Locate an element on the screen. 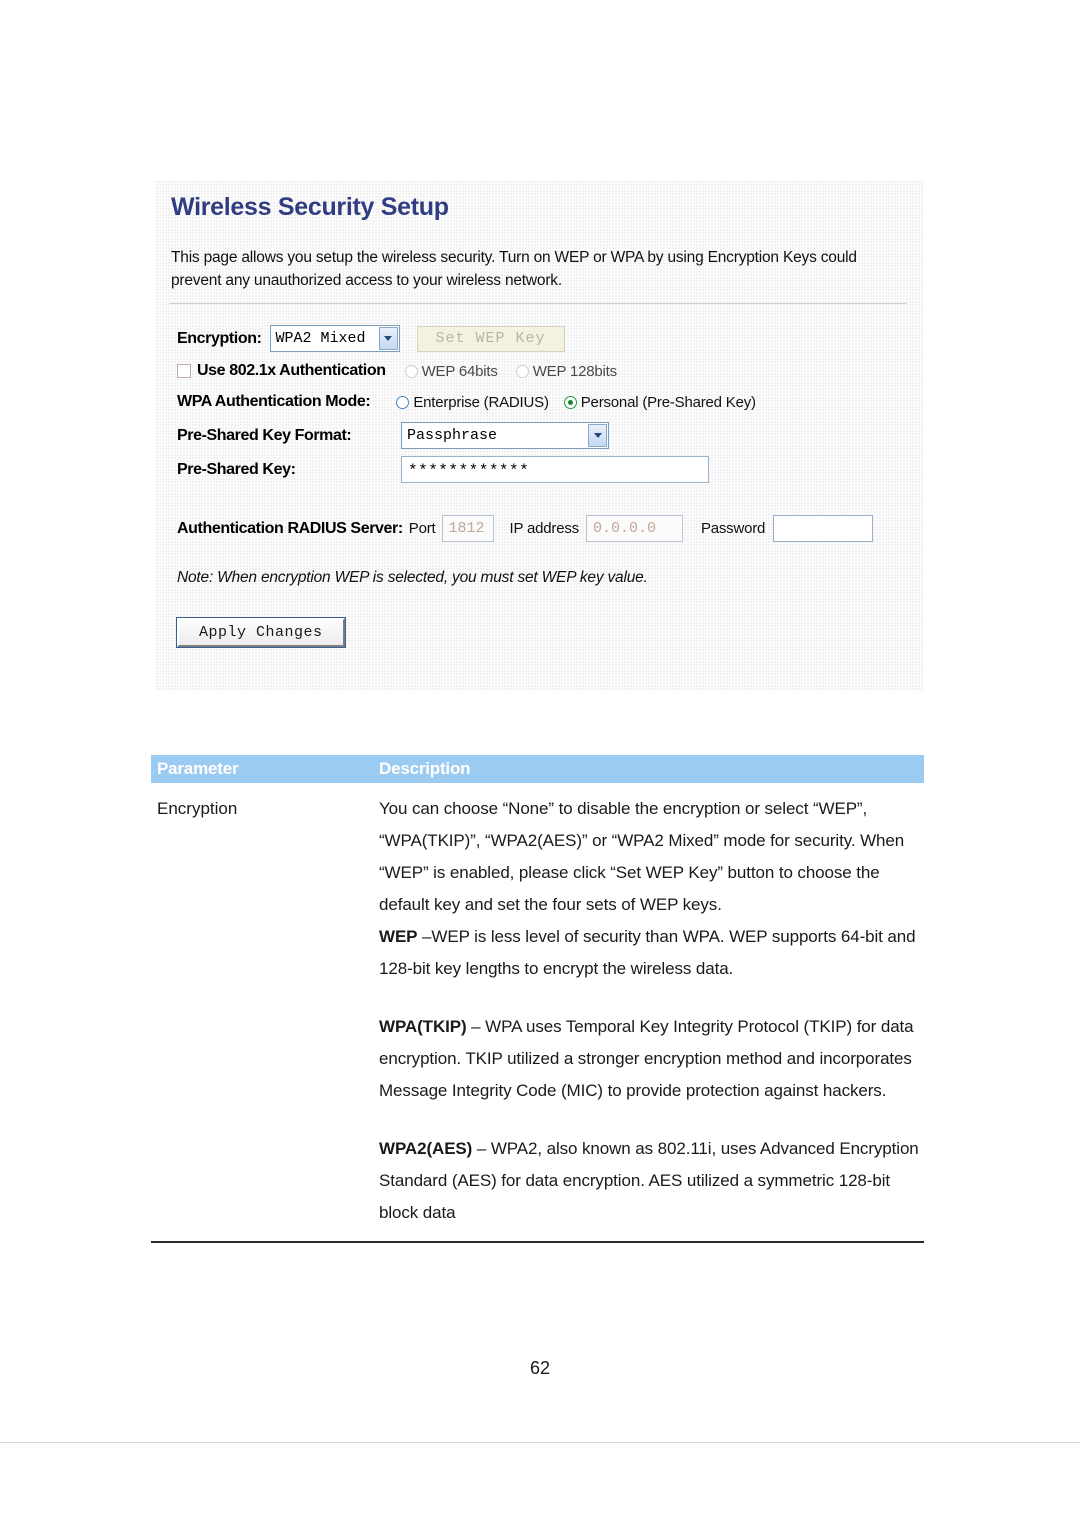 Image resolution: width=1080 pixels, height=1527 pixels. psk-format-label: Pre-Shared Key Format: is located at coordinates (264, 435).